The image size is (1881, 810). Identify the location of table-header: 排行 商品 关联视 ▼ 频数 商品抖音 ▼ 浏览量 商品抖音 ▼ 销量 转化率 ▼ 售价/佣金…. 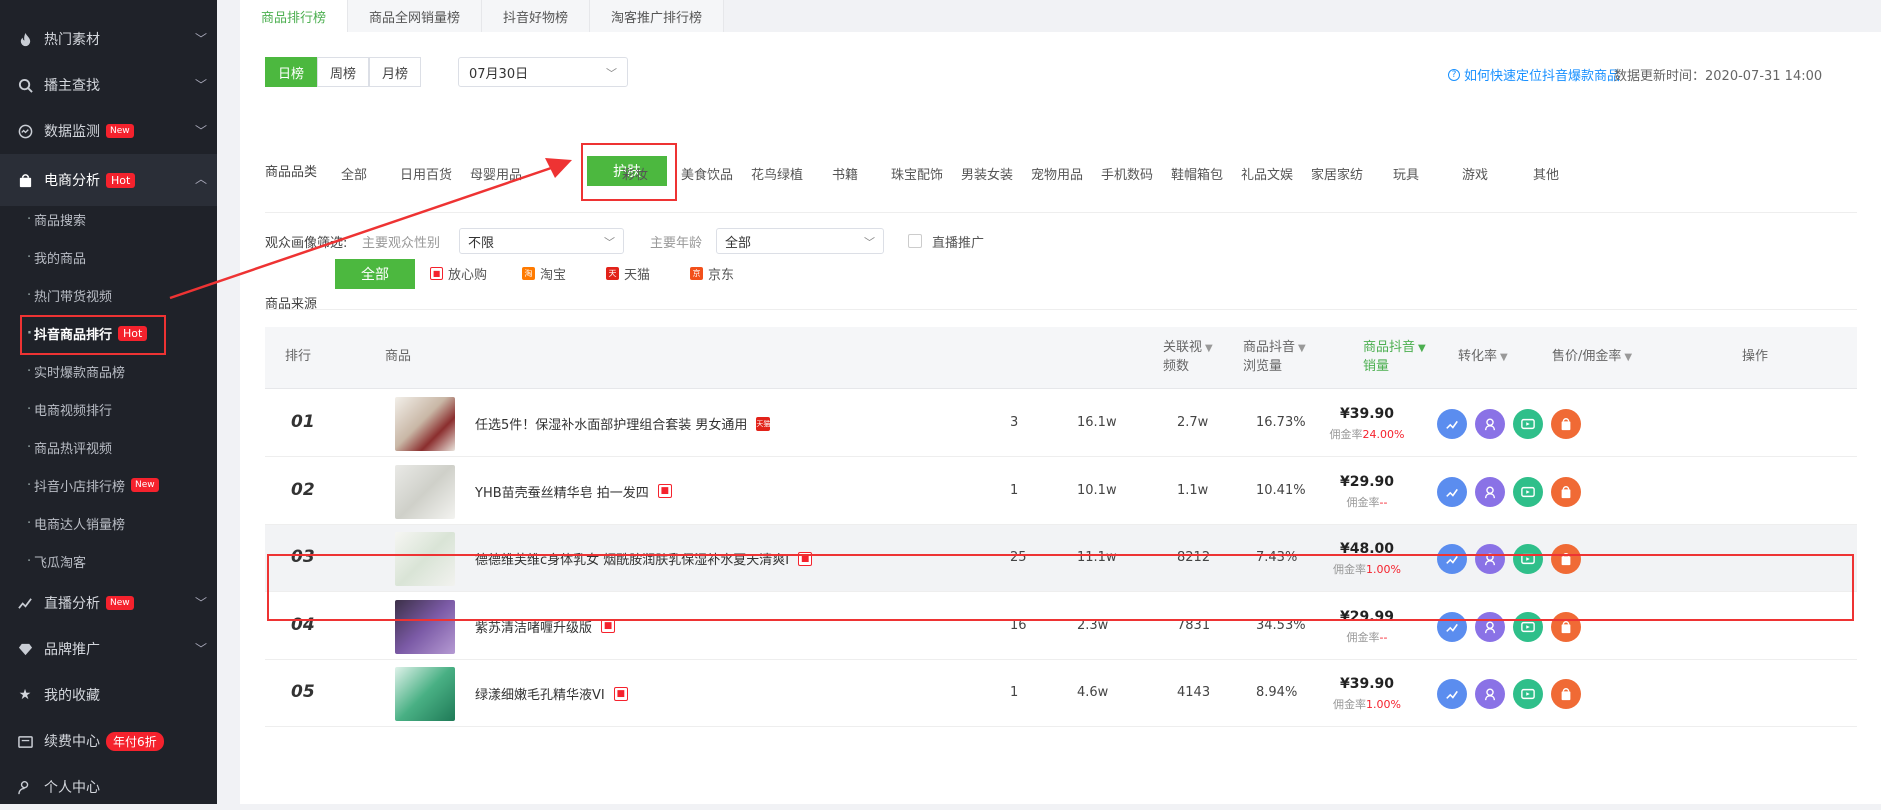
(1061, 358).